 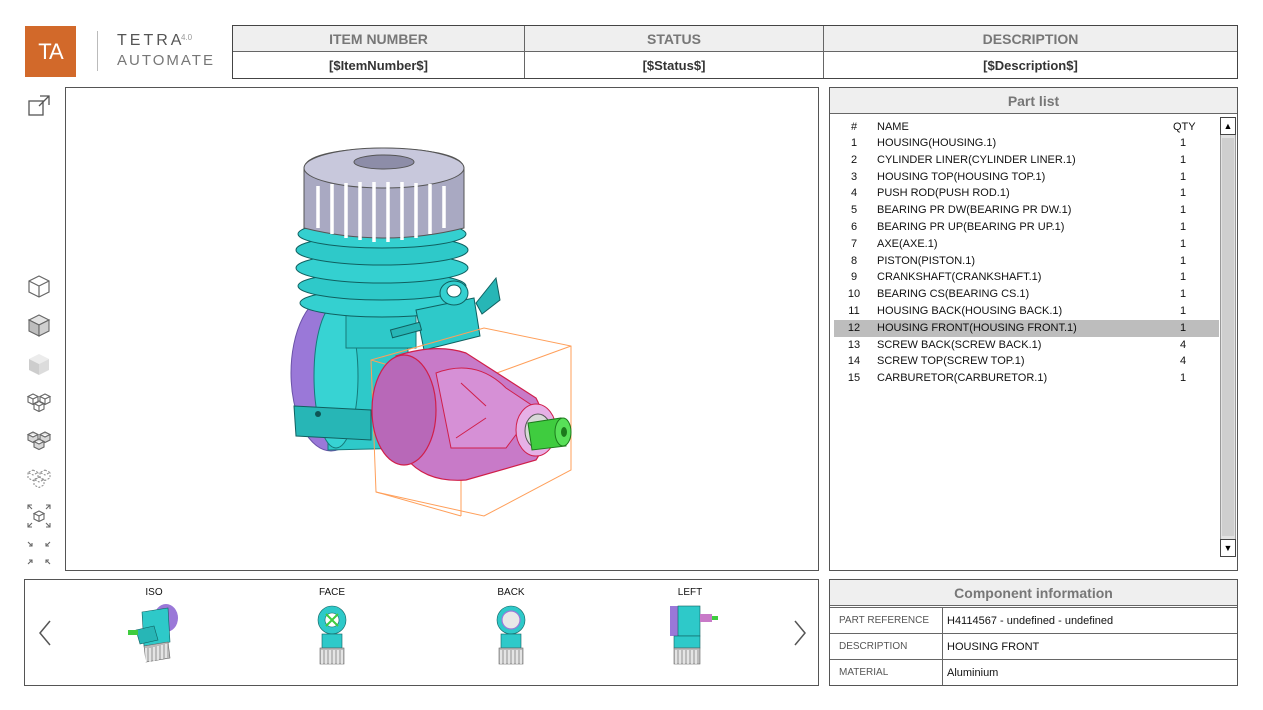 I want to click on part-name-cell: PUSH ROD(PUSH ROD.1), so click(x=943, y=193).